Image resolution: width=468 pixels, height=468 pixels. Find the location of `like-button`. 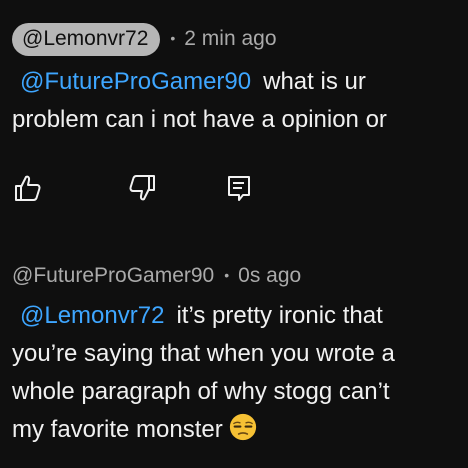

like-button is located at coordinates (28, 188).